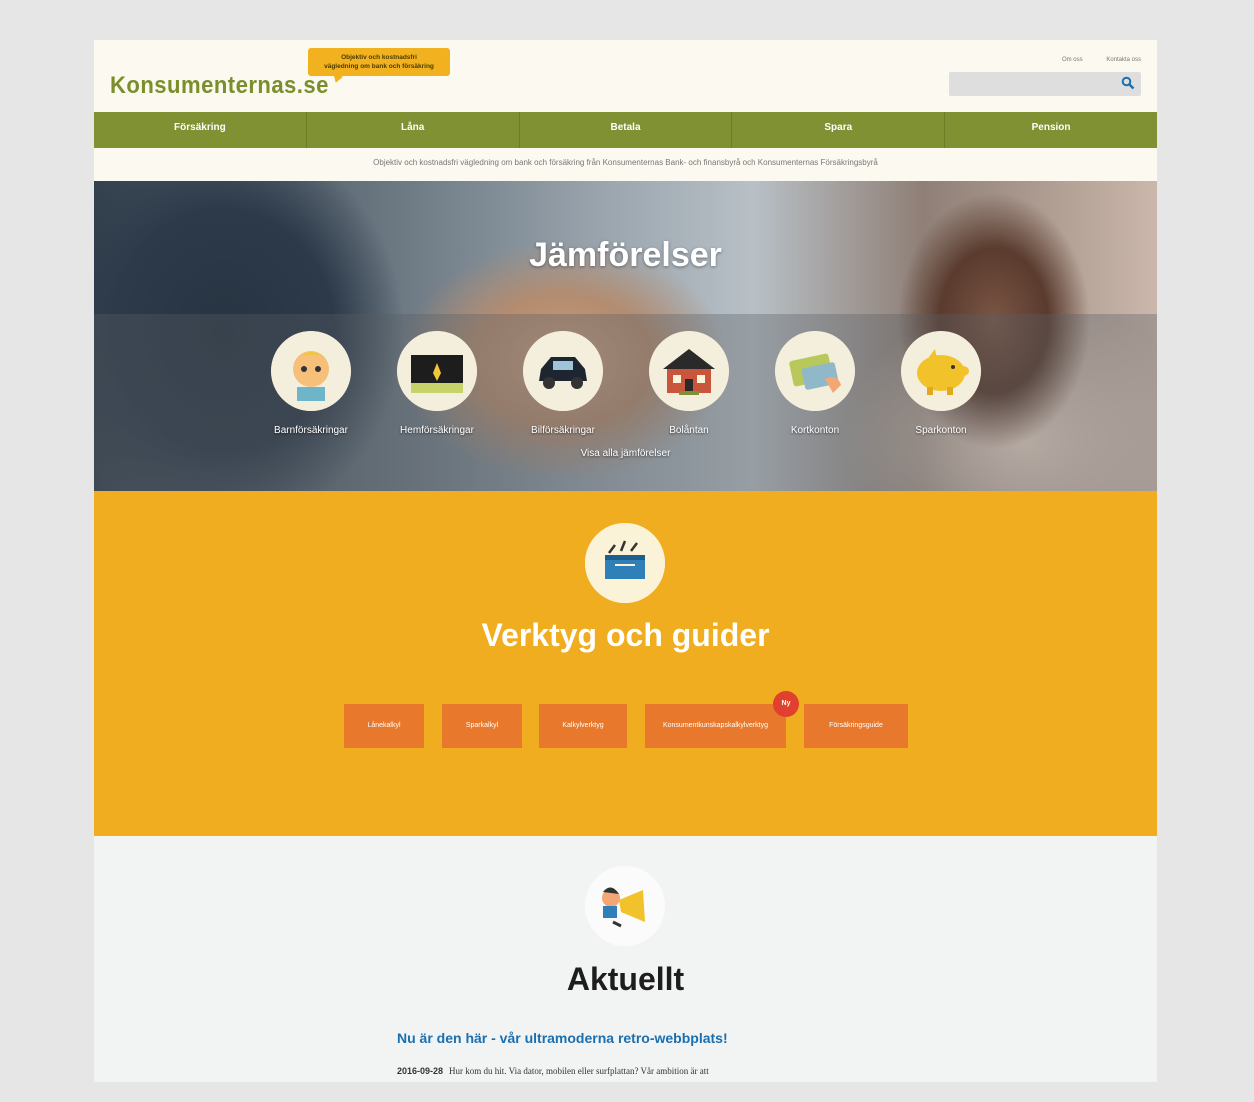 The width and height of the screenshot is (1254, 1102). What do you see at coordinates (200, 130) in the screenshot?
I see `nav-item-forsakring: Försäkring` at bounding box center [200, 130].